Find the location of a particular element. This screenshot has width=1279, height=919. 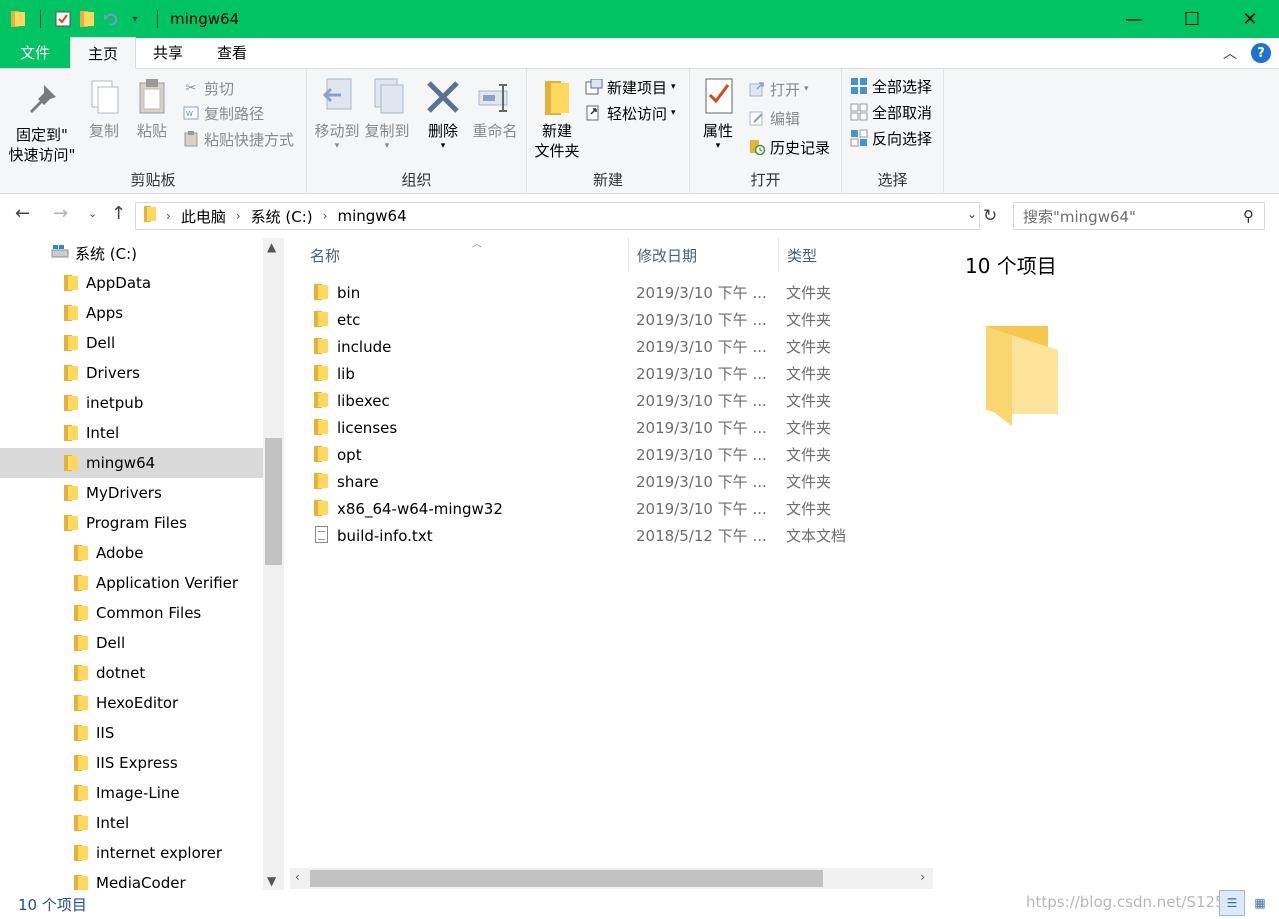

sidebar-item-apps: Apps is located at coordinates (131, 313).